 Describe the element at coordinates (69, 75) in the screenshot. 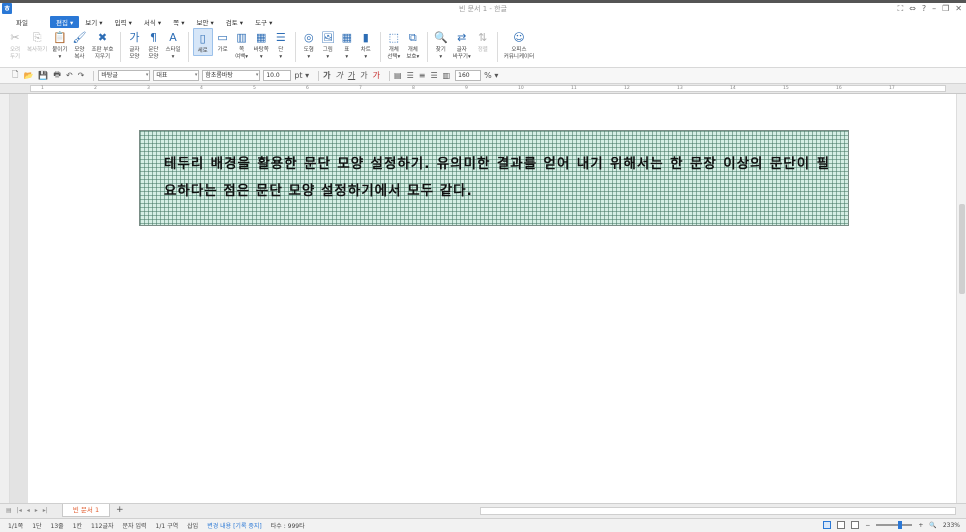

I see `undo-icon: ↶` at that location.